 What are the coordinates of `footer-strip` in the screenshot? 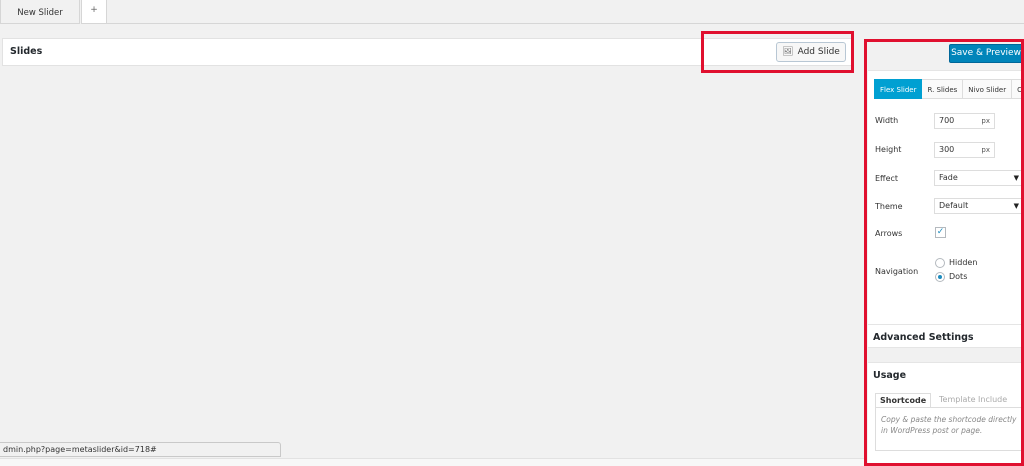 It's located at (432, 462).